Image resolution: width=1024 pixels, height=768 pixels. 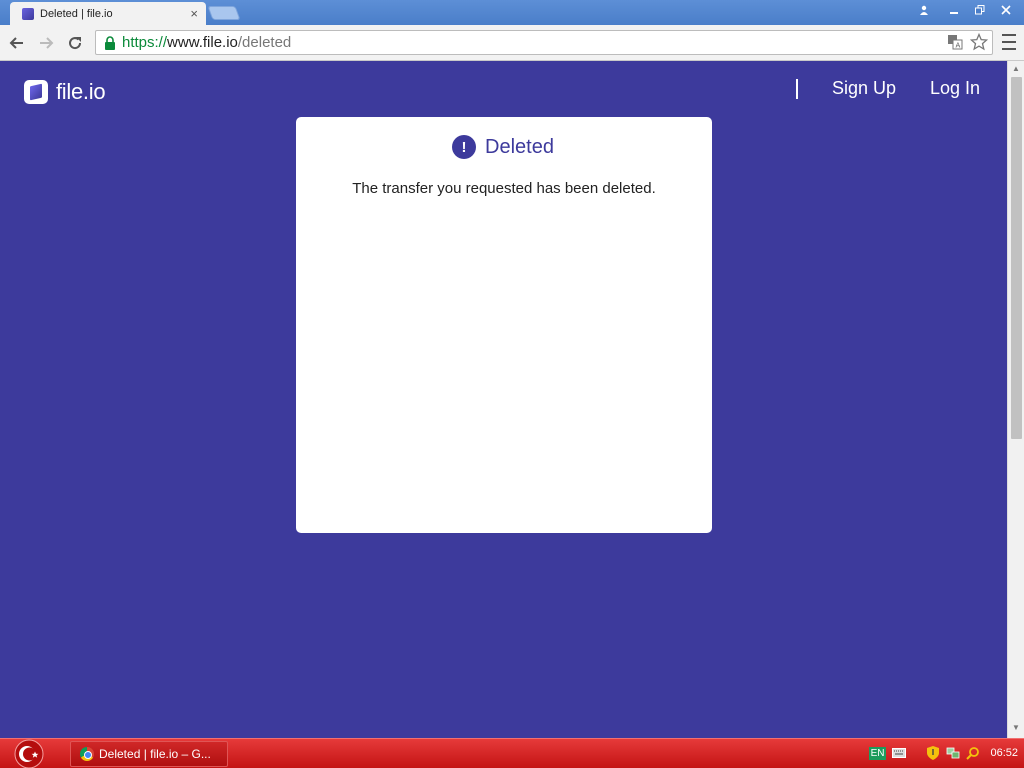 What do you see at coordinates (202, 42) in the screenshot?
I see `url-host: www.file.io` at bounding box center [202, 42].